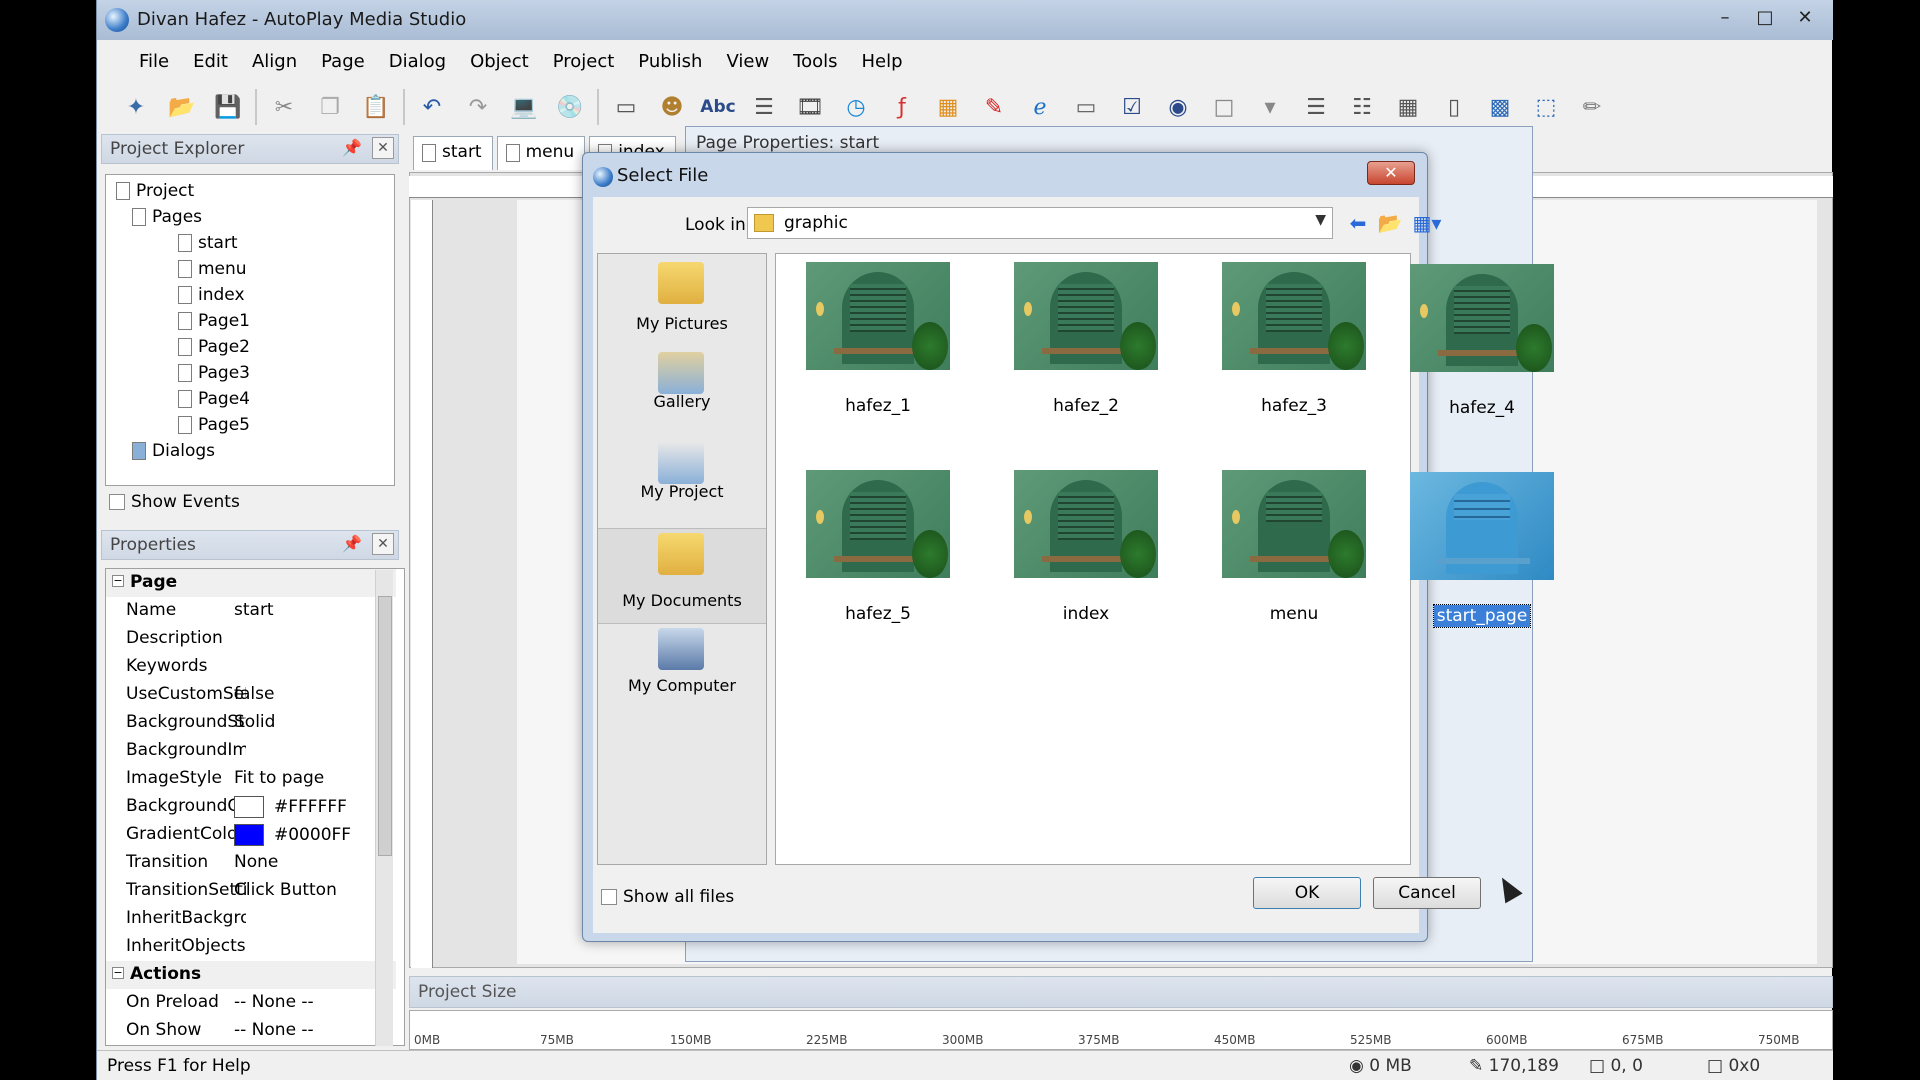 This screenshot has width=1920, height=1080. I want to click on file-item: hafez_3, so click(1282, 348).